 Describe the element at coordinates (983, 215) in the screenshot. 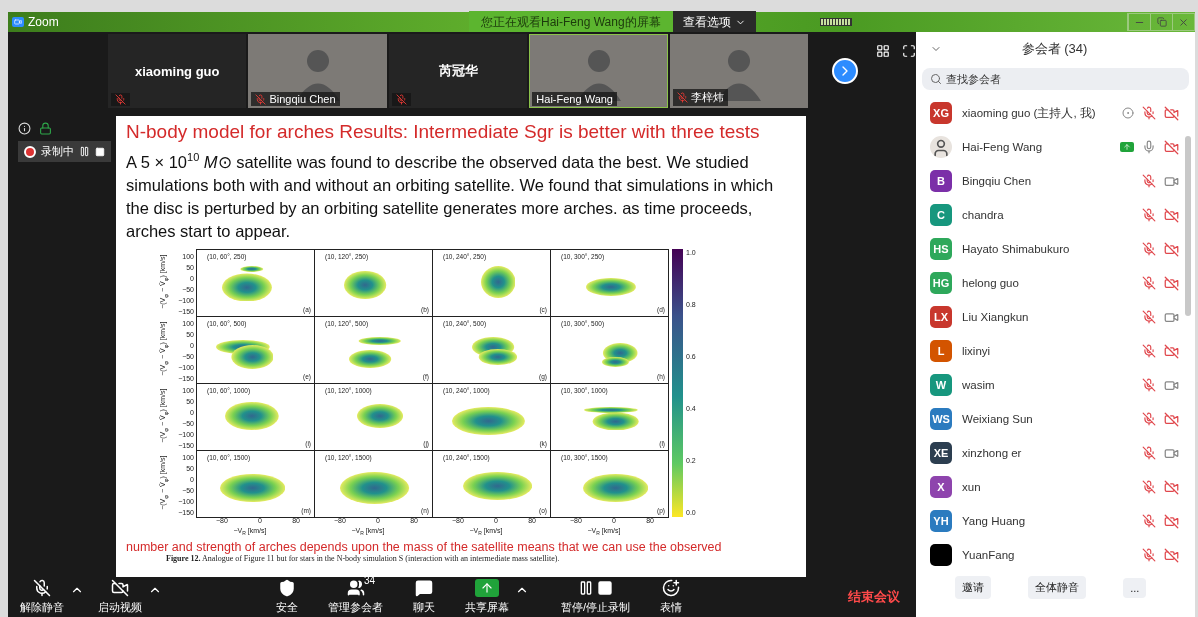

I see `participant-name: chandra` at that location.